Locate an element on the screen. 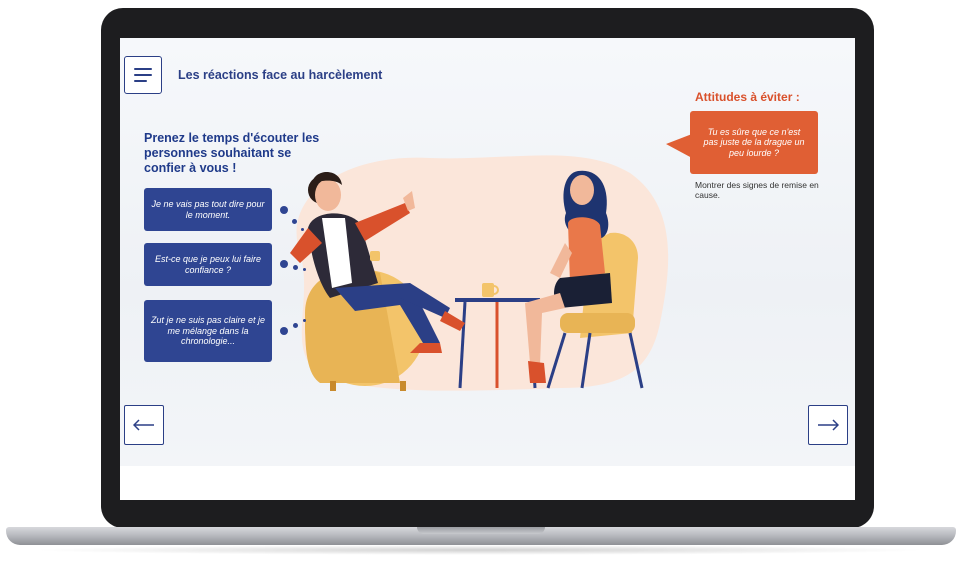  arrow-left-icon is located at coordinates (143, 425).